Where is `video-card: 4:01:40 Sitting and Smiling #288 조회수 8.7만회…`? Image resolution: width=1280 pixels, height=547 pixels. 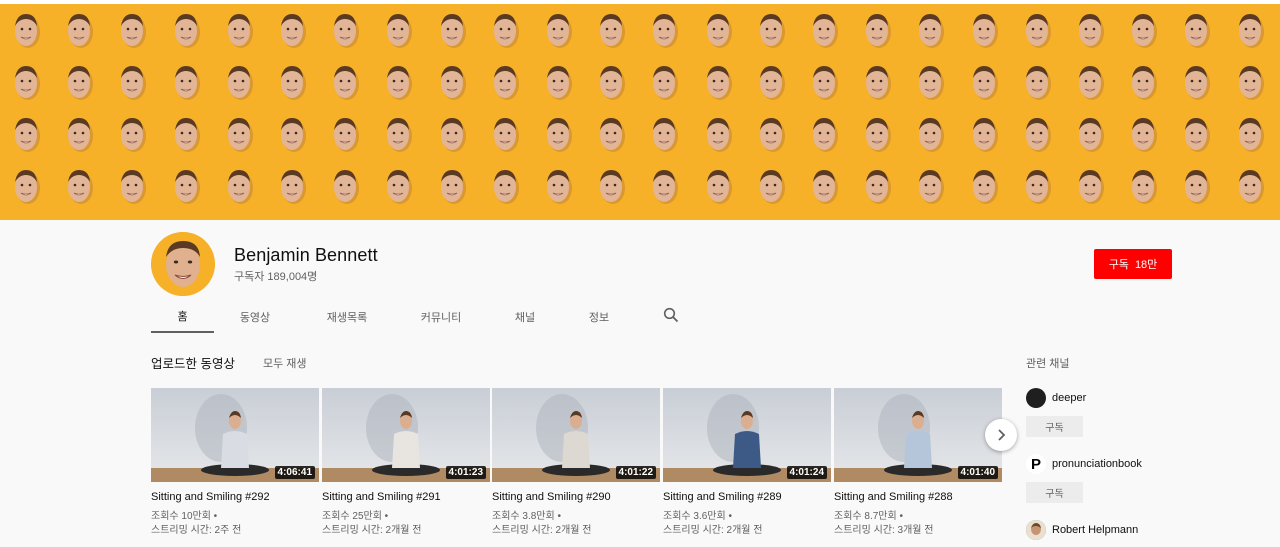 video-card: 4:01:40 Sitting and Smiling #288 조회수 8.7만회… is located at coordinates (918, 463).